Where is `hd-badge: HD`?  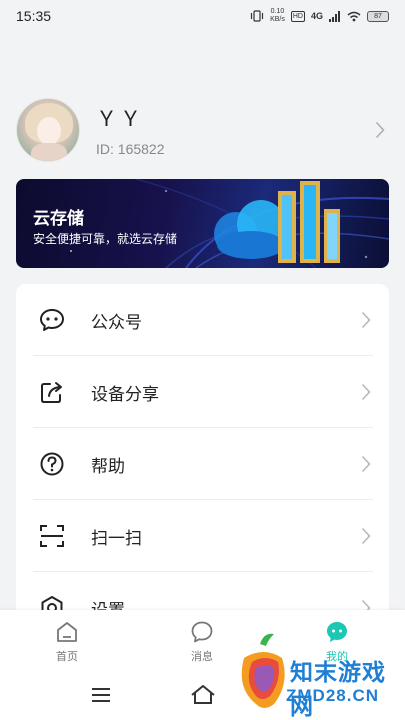 hd-badge: HD is located at coordinates (297, 16).